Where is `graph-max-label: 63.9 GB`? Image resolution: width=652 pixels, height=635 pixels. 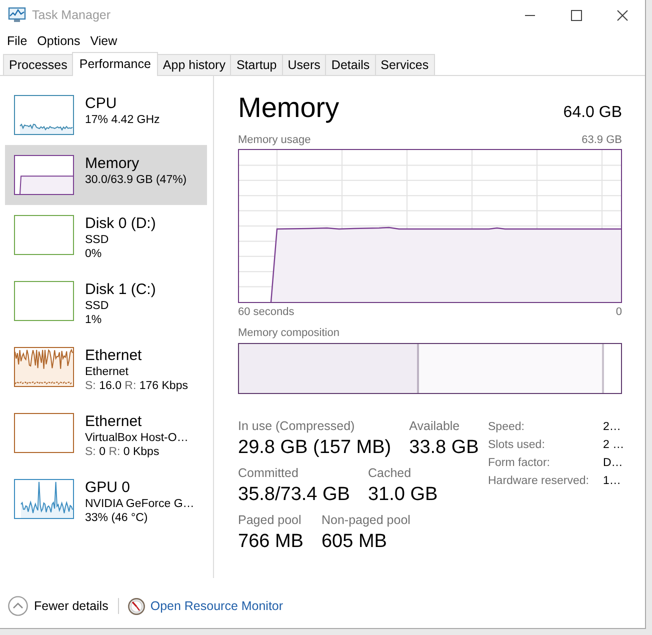 graph-max-label: 63.9 GB is located at coordinates (602, 140).